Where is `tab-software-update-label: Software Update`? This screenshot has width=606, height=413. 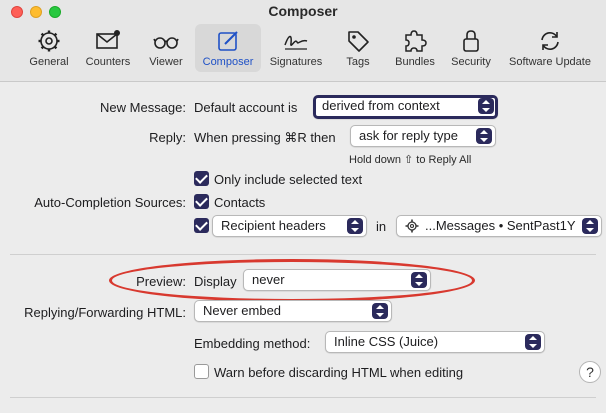 tab-software-update-label: Software Update is located at coordinates (550, 62).